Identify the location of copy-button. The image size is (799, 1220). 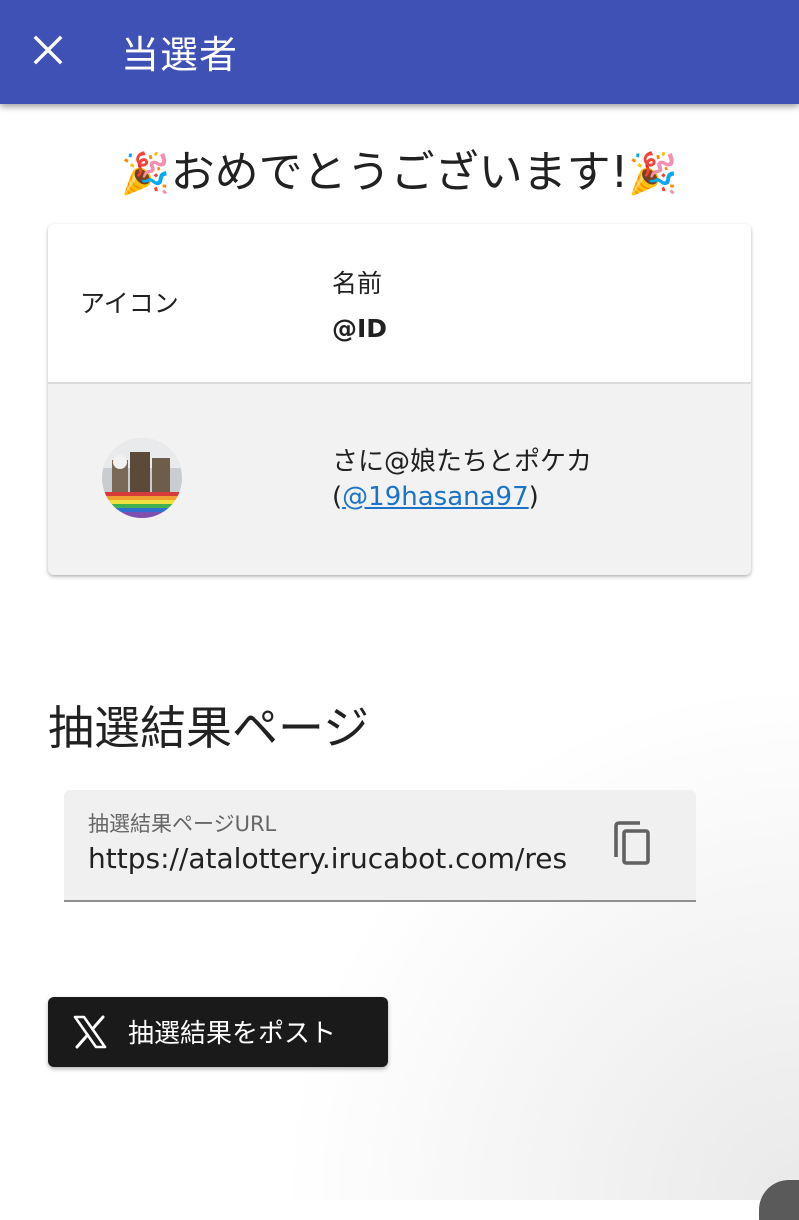
(632, 844).